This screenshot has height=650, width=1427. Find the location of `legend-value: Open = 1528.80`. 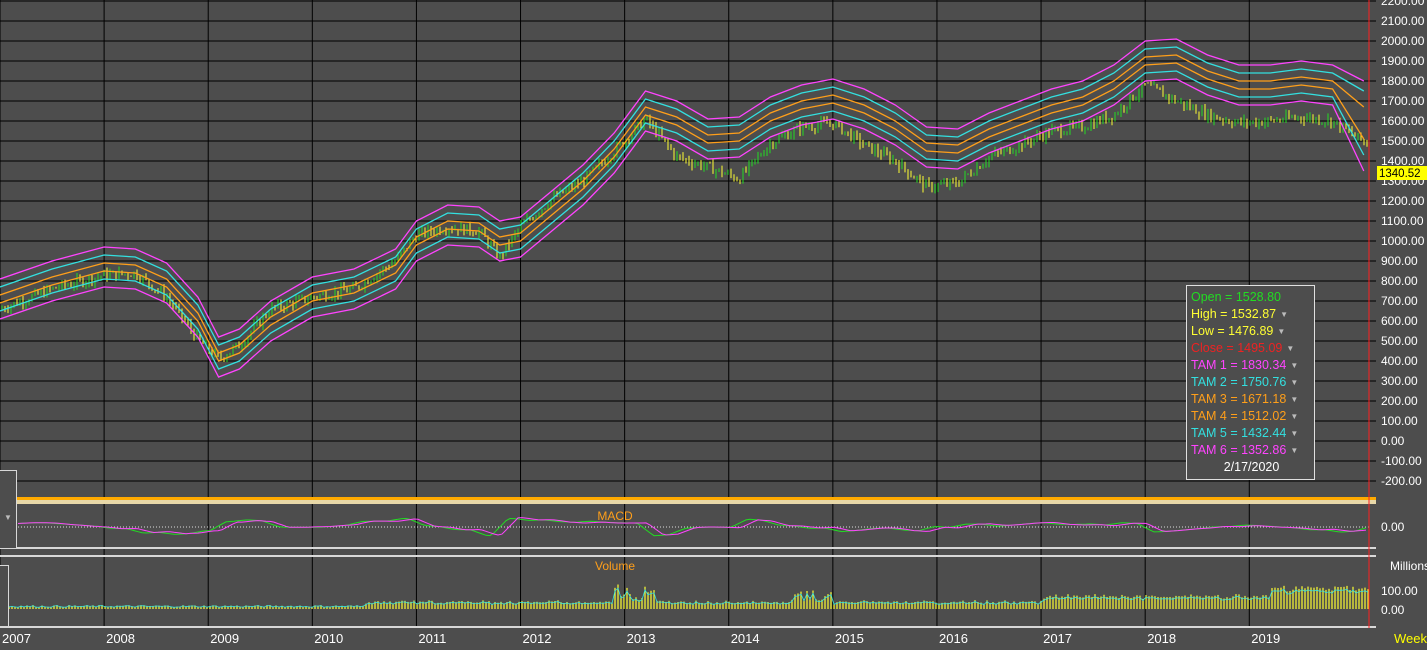

legend-value: Open = 1528.80 is located at coordinates (1236, 297).